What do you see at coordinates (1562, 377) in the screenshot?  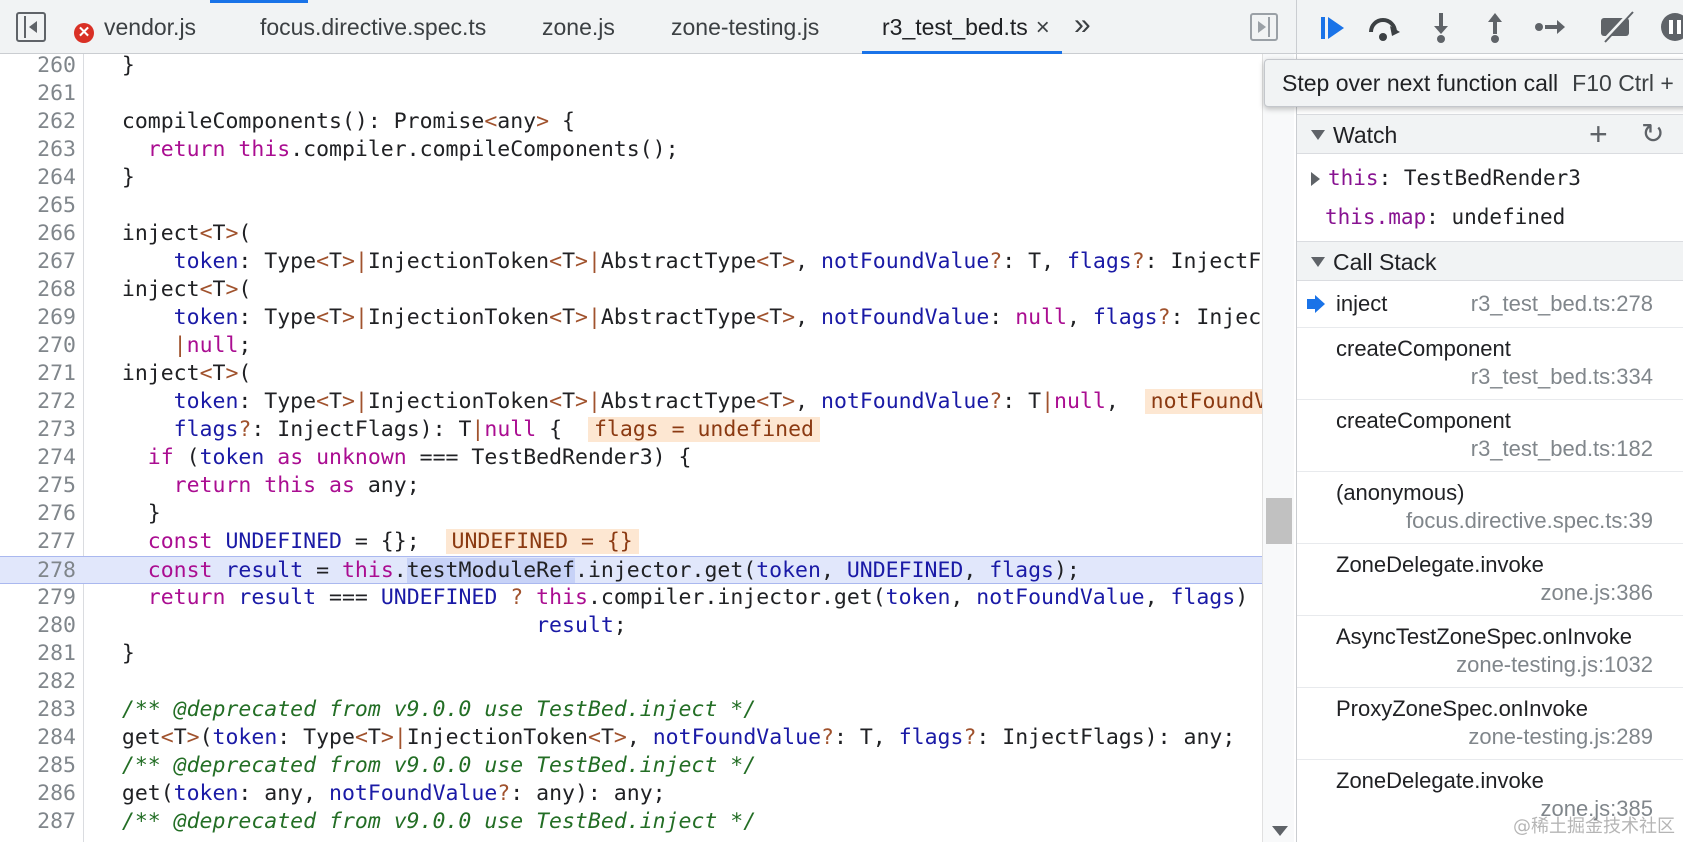 I see `frame-location: r3_test_bed.ts:334` at bounding box center [1562, 377].